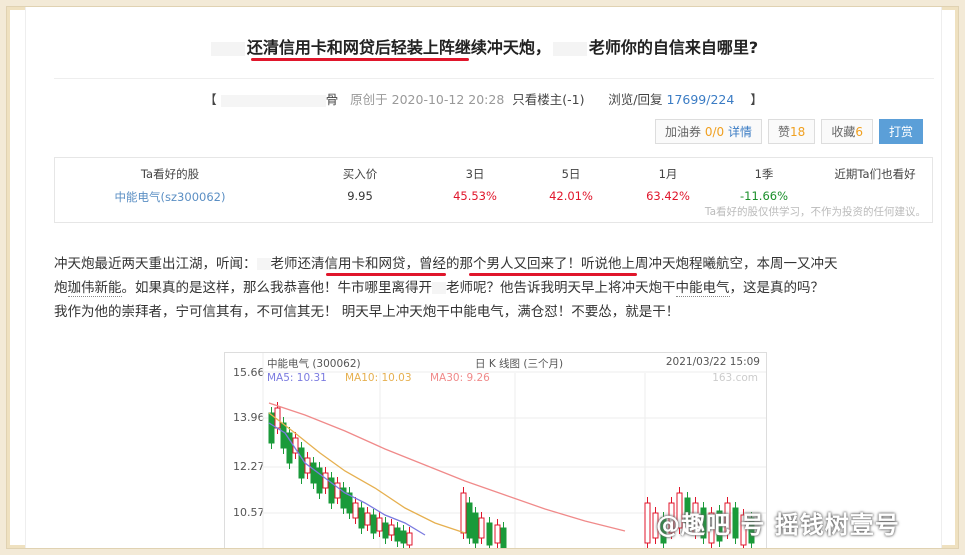 The image size is (965, 555). I want to click on return-3d: 45.53%, so click(475, 196).